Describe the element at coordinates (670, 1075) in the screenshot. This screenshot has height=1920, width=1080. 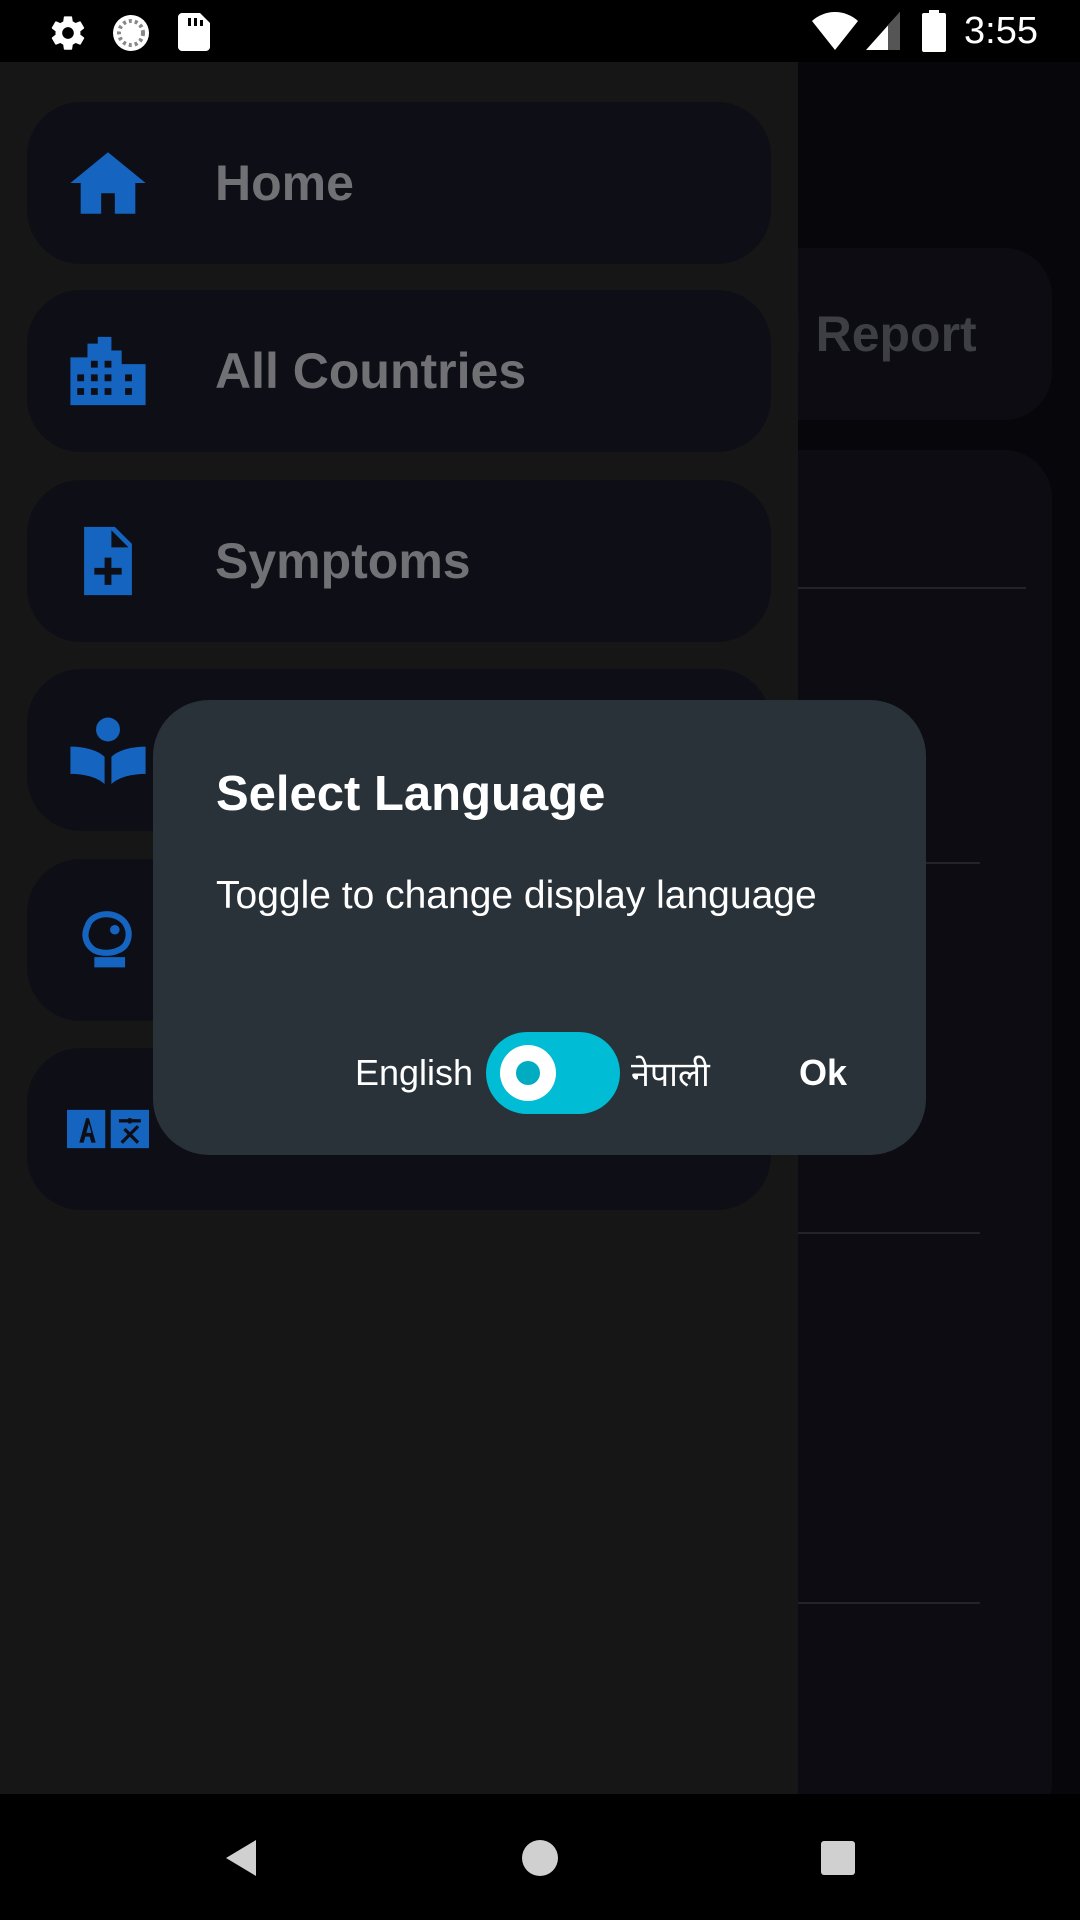
I see `language-option-nepali: नेपाली` at that location.